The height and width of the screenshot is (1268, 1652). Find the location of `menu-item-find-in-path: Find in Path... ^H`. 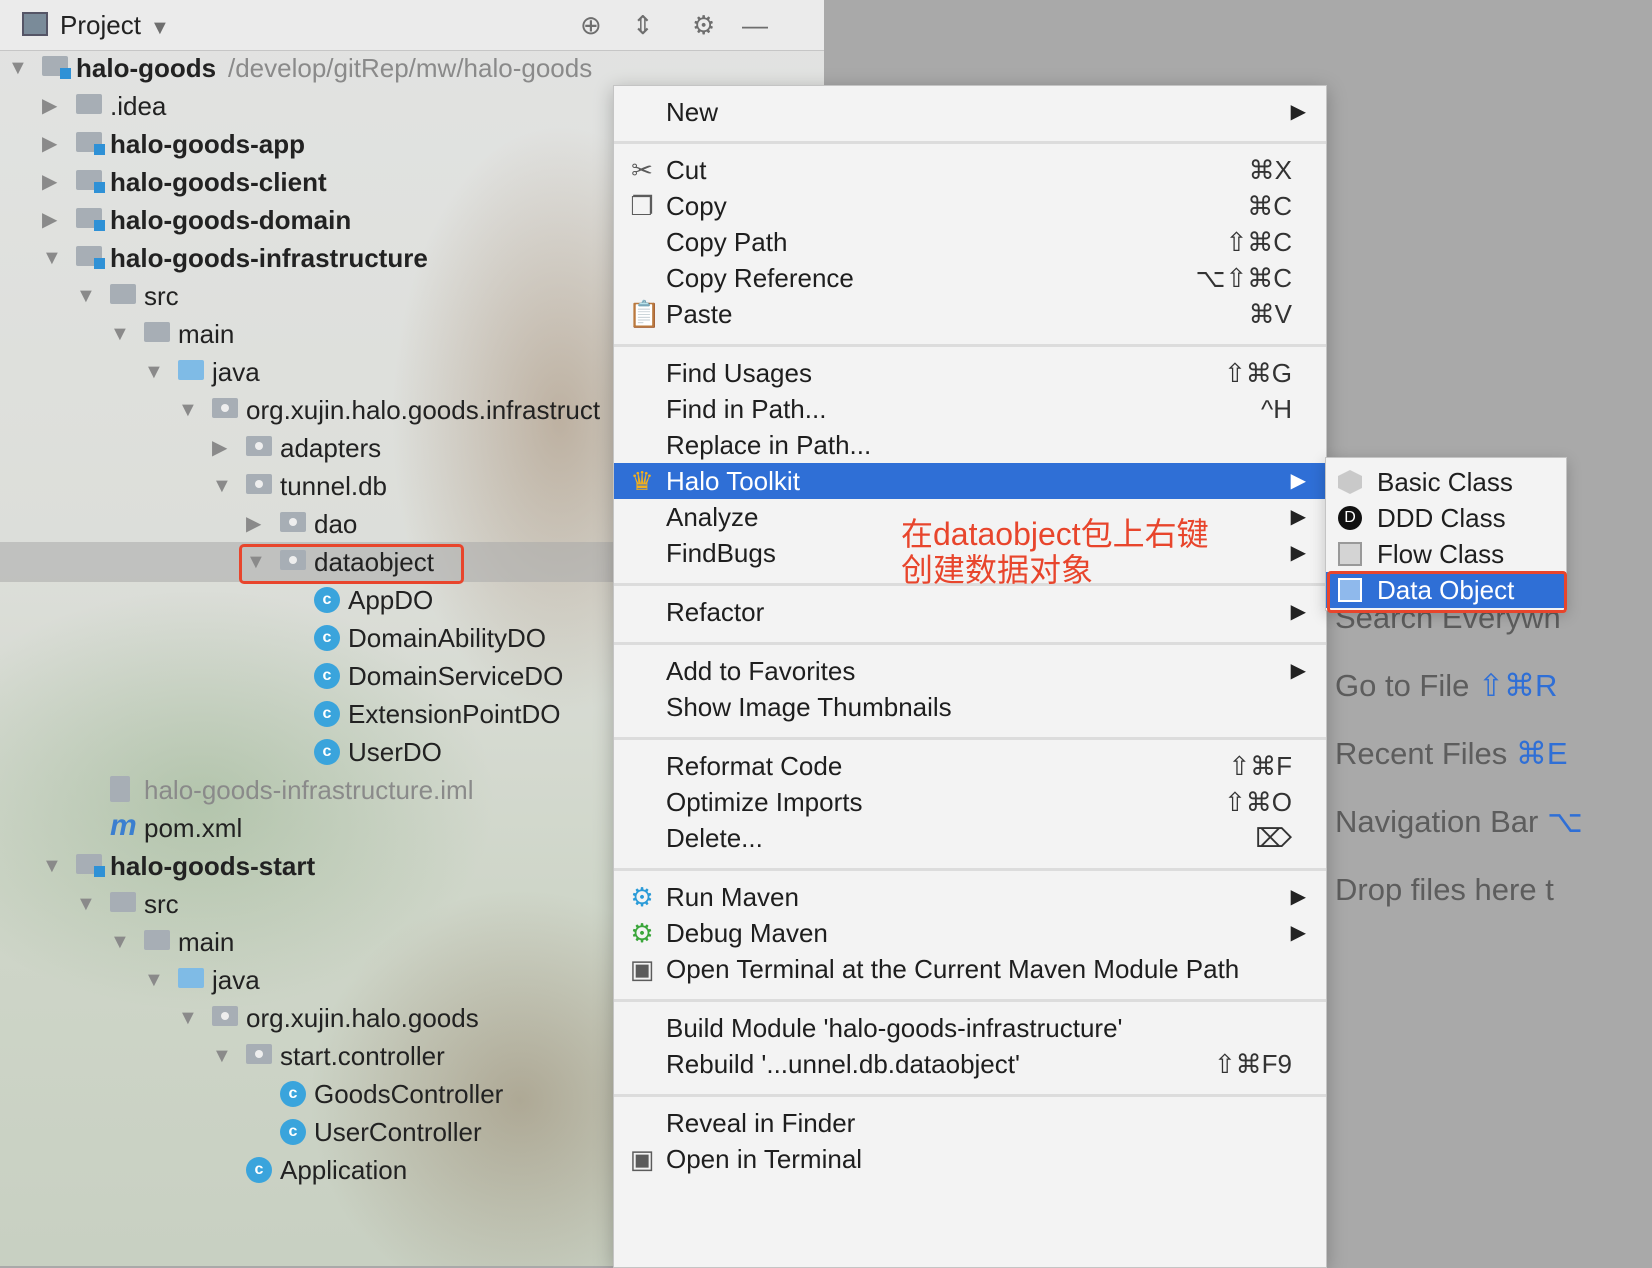

menu-item-find-in-path: Find in Path... ^H is located at coordinates (970, 409).